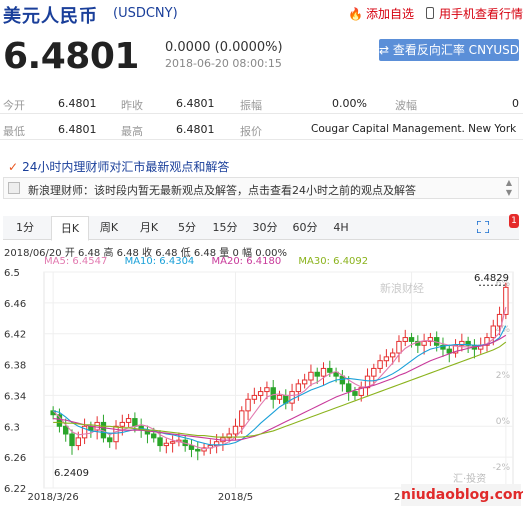  I want to click on scroll-arrows-icon: ▲ ▼, so click(509, 188).